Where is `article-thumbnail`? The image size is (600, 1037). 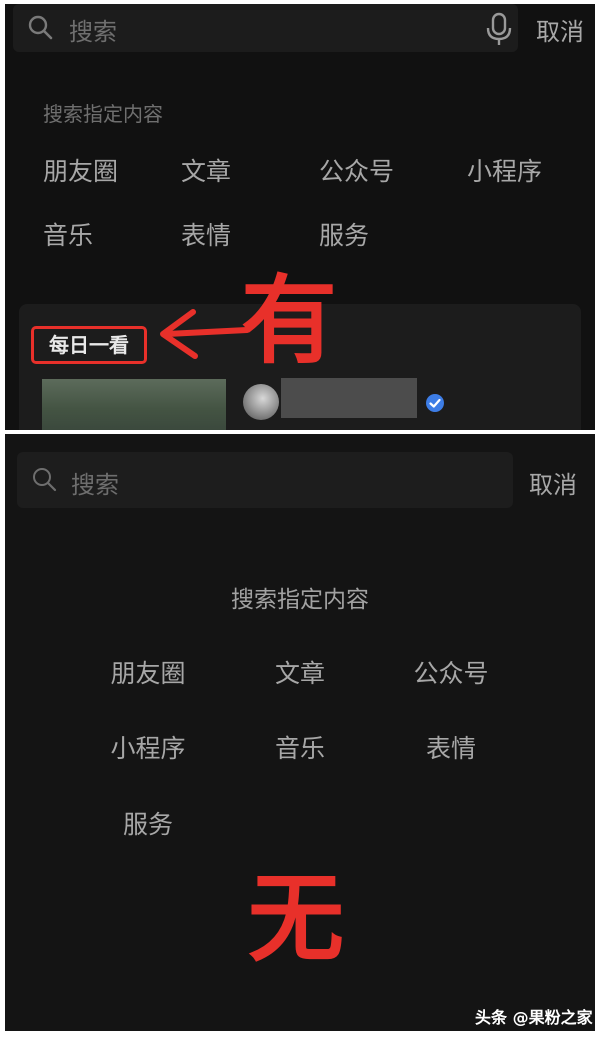
article-thumbnail is located at coordinates (134, 404).